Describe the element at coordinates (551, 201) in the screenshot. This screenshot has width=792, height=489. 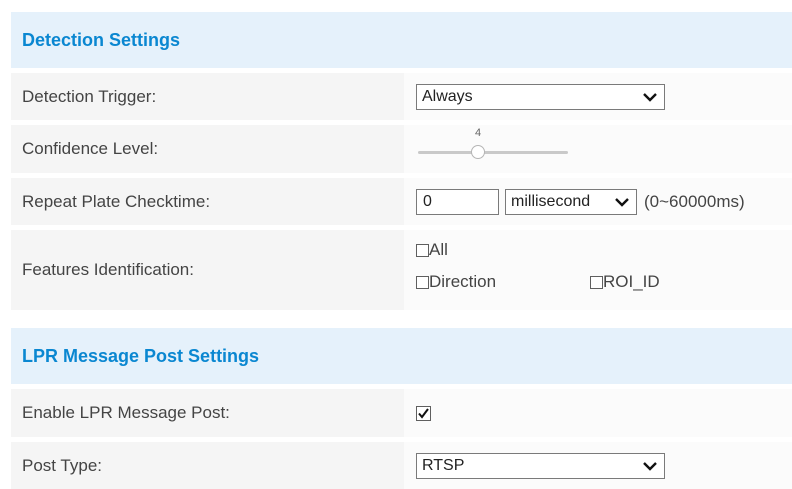
I see `repeat-unit-value: millisecond` at that location.